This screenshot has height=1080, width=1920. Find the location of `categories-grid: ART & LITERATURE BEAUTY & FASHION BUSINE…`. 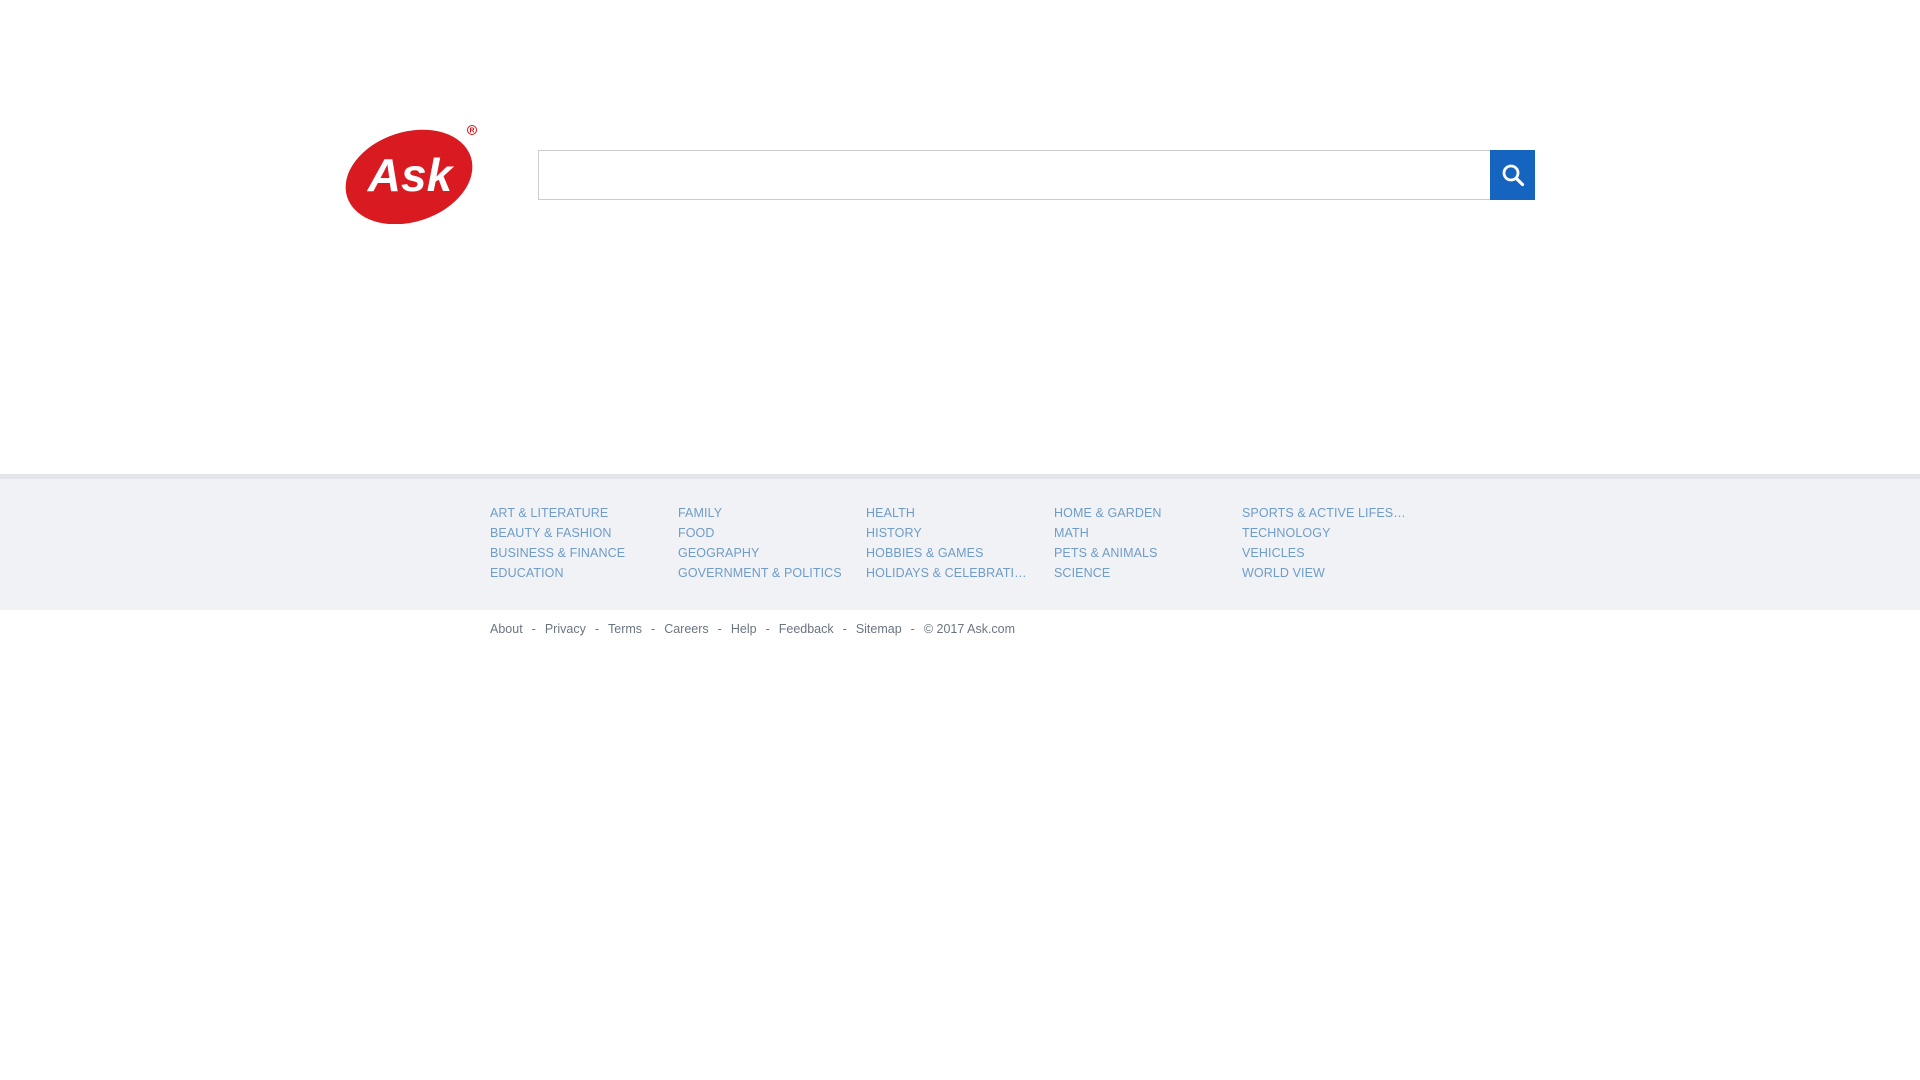

categories-grid: ART & LITERATURE BEAUTY & FASHION BUSINE… is located at coordinates (960, 543).